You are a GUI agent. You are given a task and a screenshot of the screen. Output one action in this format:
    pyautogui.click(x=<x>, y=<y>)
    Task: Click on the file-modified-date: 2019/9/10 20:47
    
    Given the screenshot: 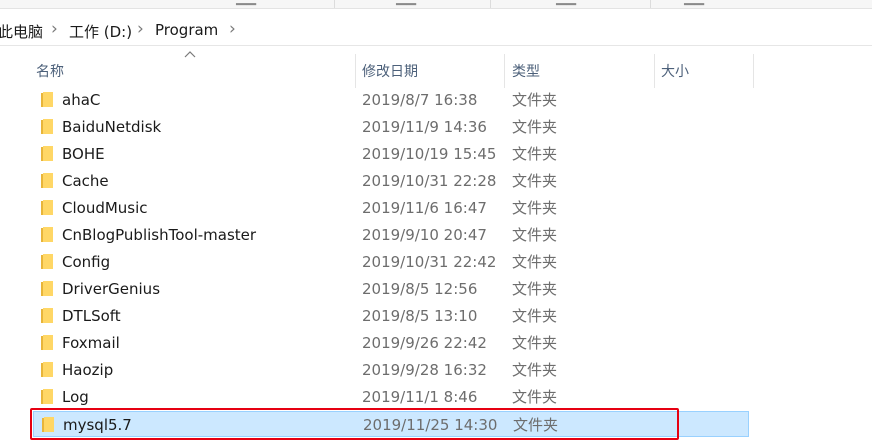 What is the action you would take?
    pyautogui.click(x=424, y=235)
    